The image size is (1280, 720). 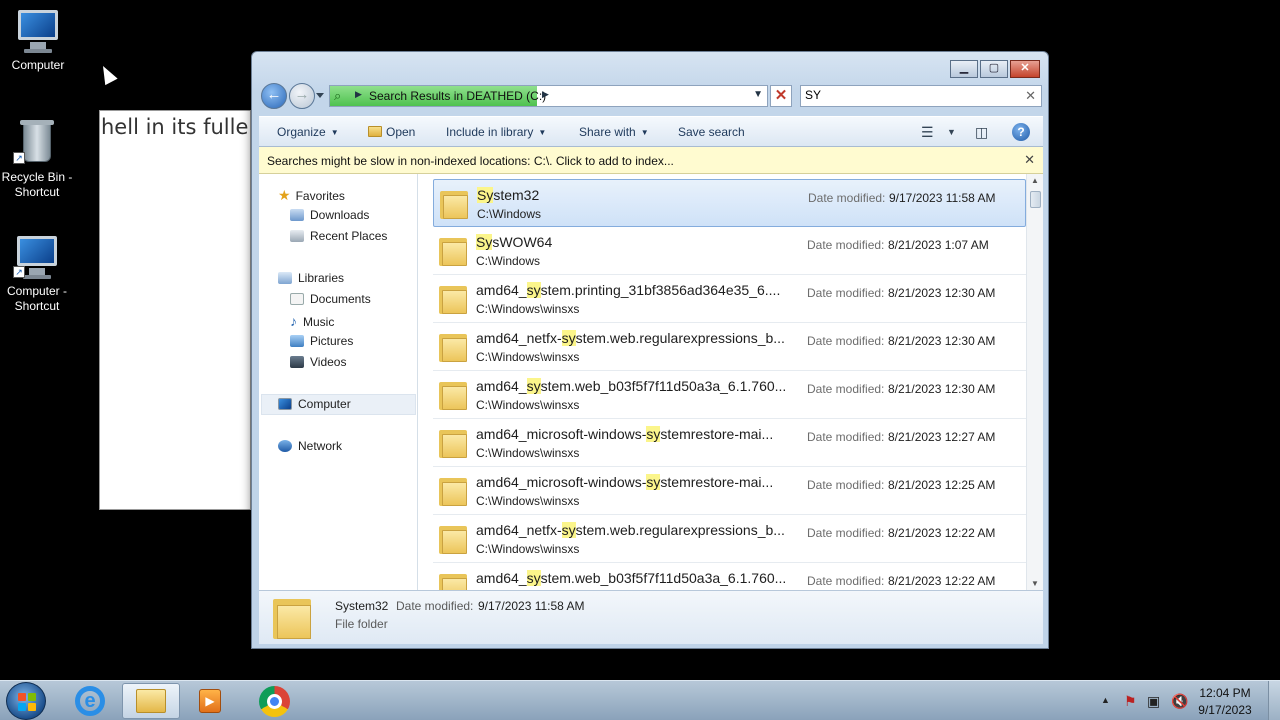 What do you see at coordinates (942, 389) in the screenshot?
I see `result-date: 8/21/2023 12:30 AM` at bounding box center [942, 389].